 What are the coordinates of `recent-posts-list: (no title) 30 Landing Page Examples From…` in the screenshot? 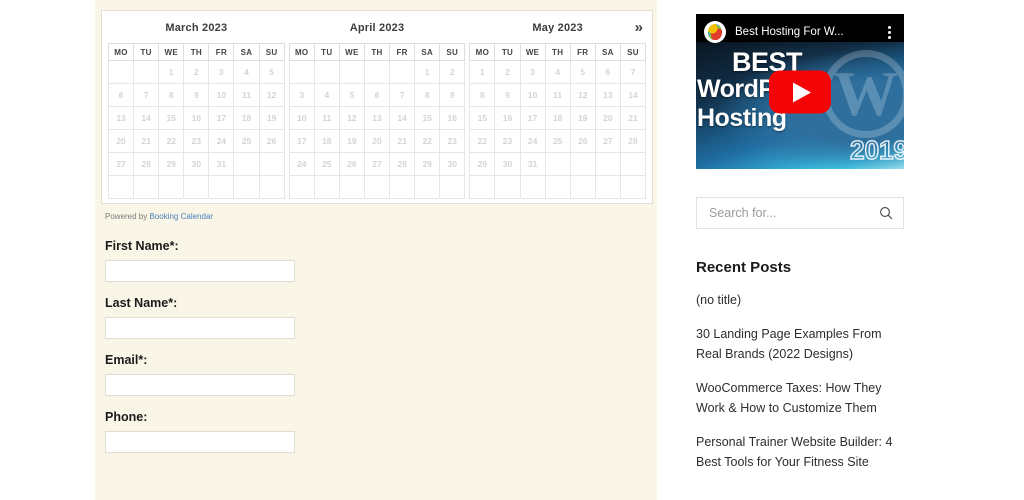 It's located at (800, 381).